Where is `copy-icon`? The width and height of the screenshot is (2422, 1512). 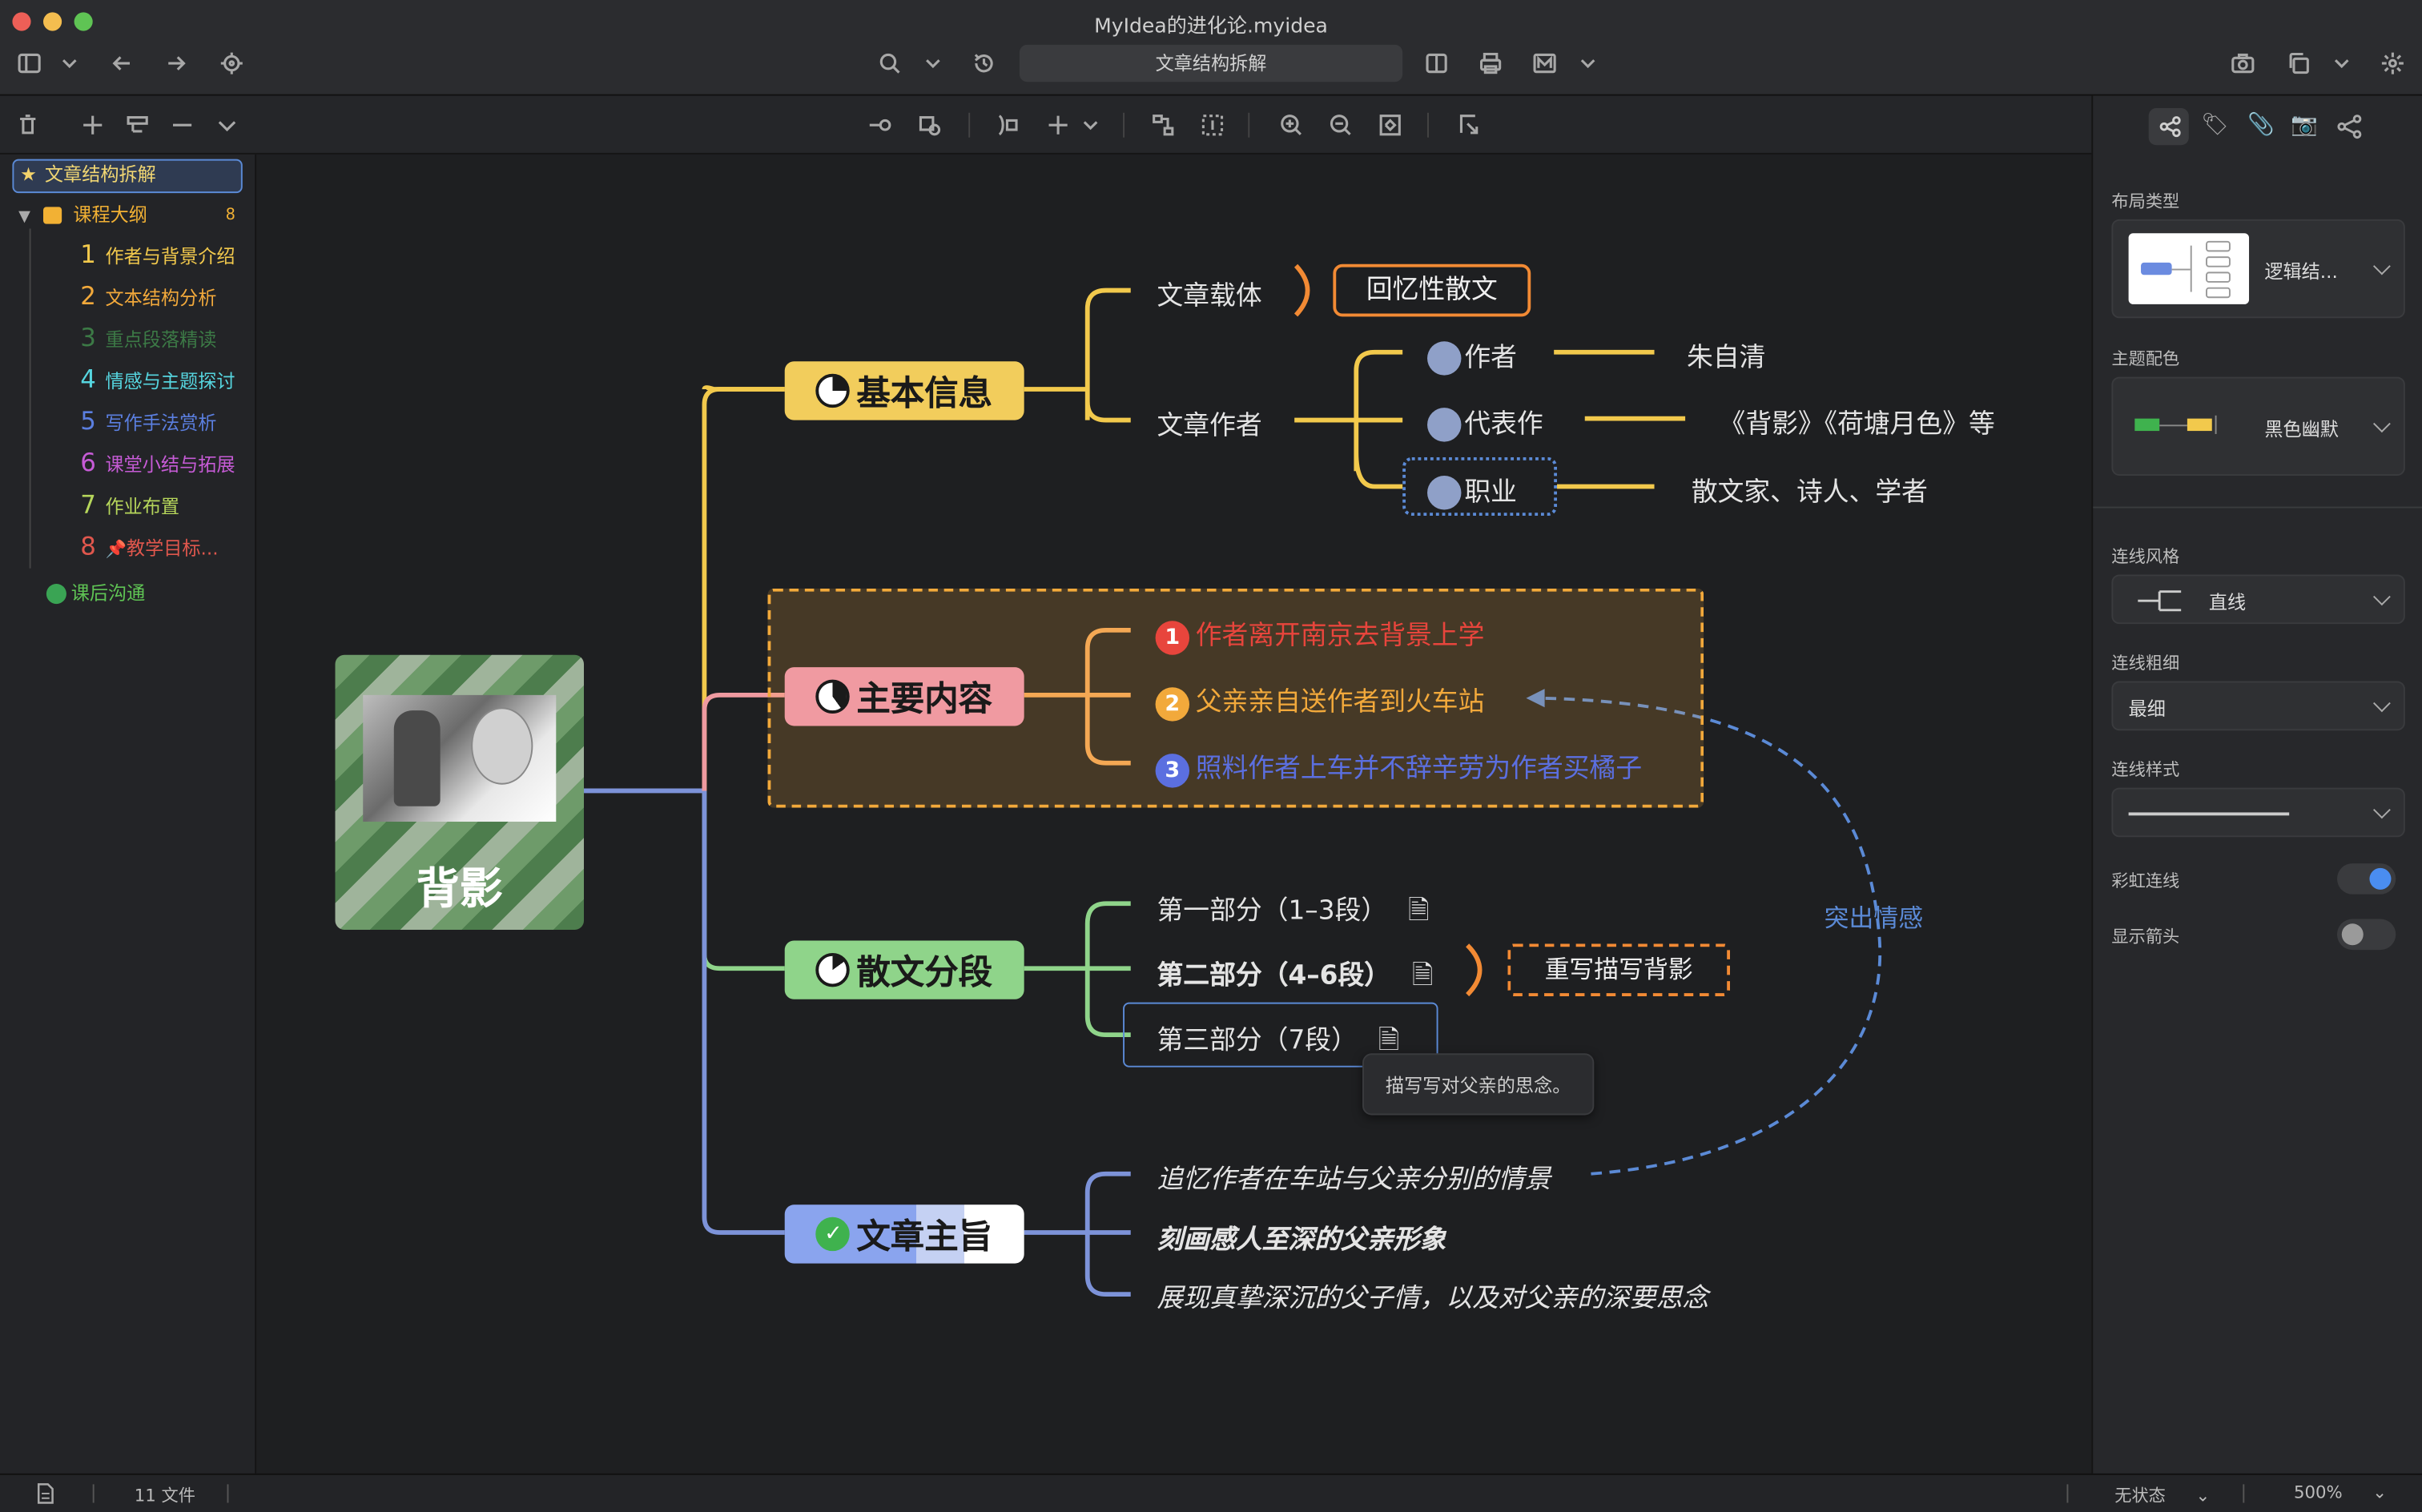 copy-icon is located at coordinates (2298, 63).